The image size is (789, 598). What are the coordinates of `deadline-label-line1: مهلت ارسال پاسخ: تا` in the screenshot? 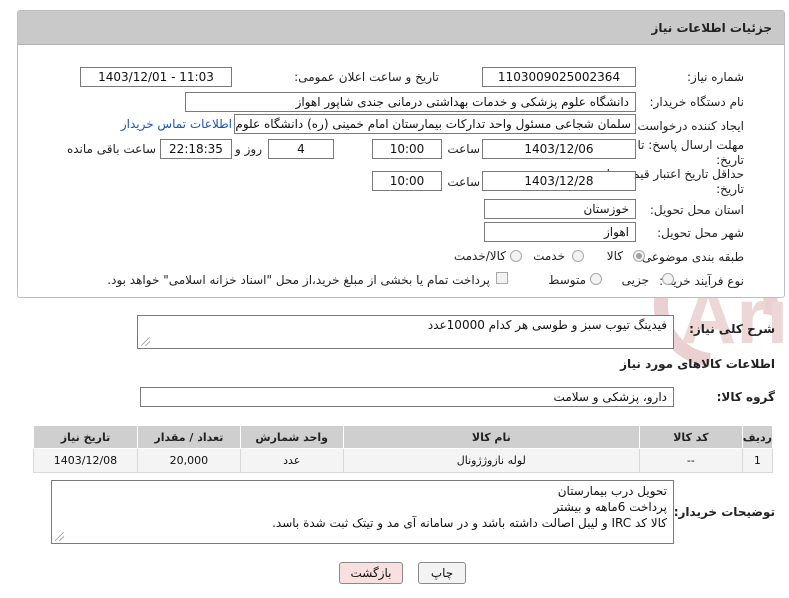 It's located at (690, 145).